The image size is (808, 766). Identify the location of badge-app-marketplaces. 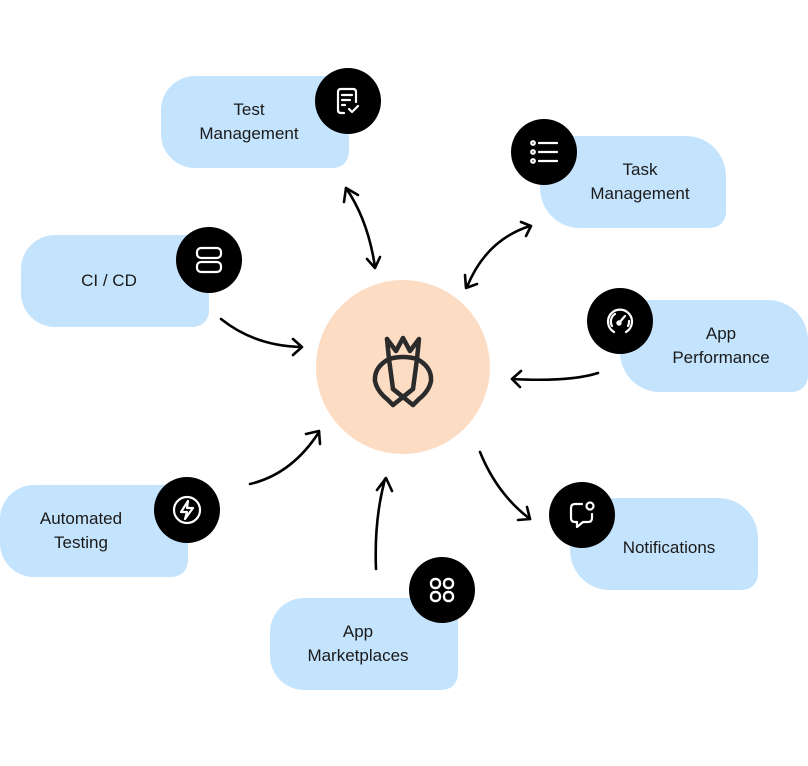
(442, 590).